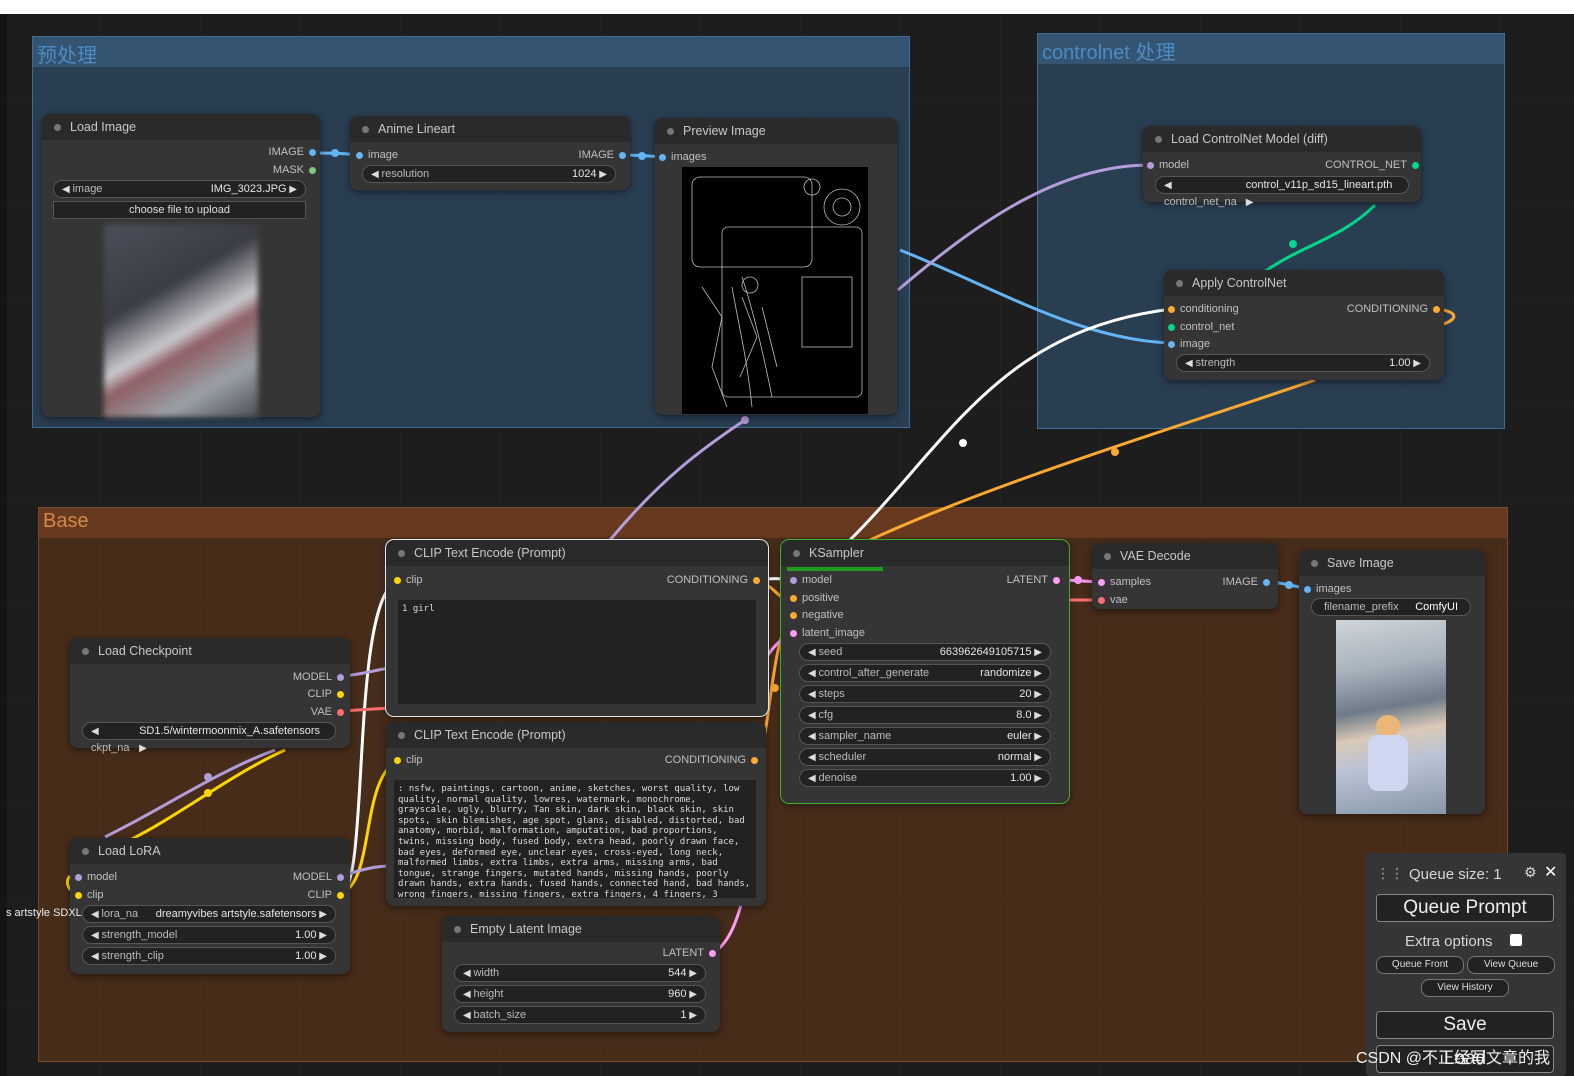 The image size is (1574, 1076). Describe the element at coordinates (210, 651) in the screenshot. I see `node-title: Load Checkpoint` at that location.